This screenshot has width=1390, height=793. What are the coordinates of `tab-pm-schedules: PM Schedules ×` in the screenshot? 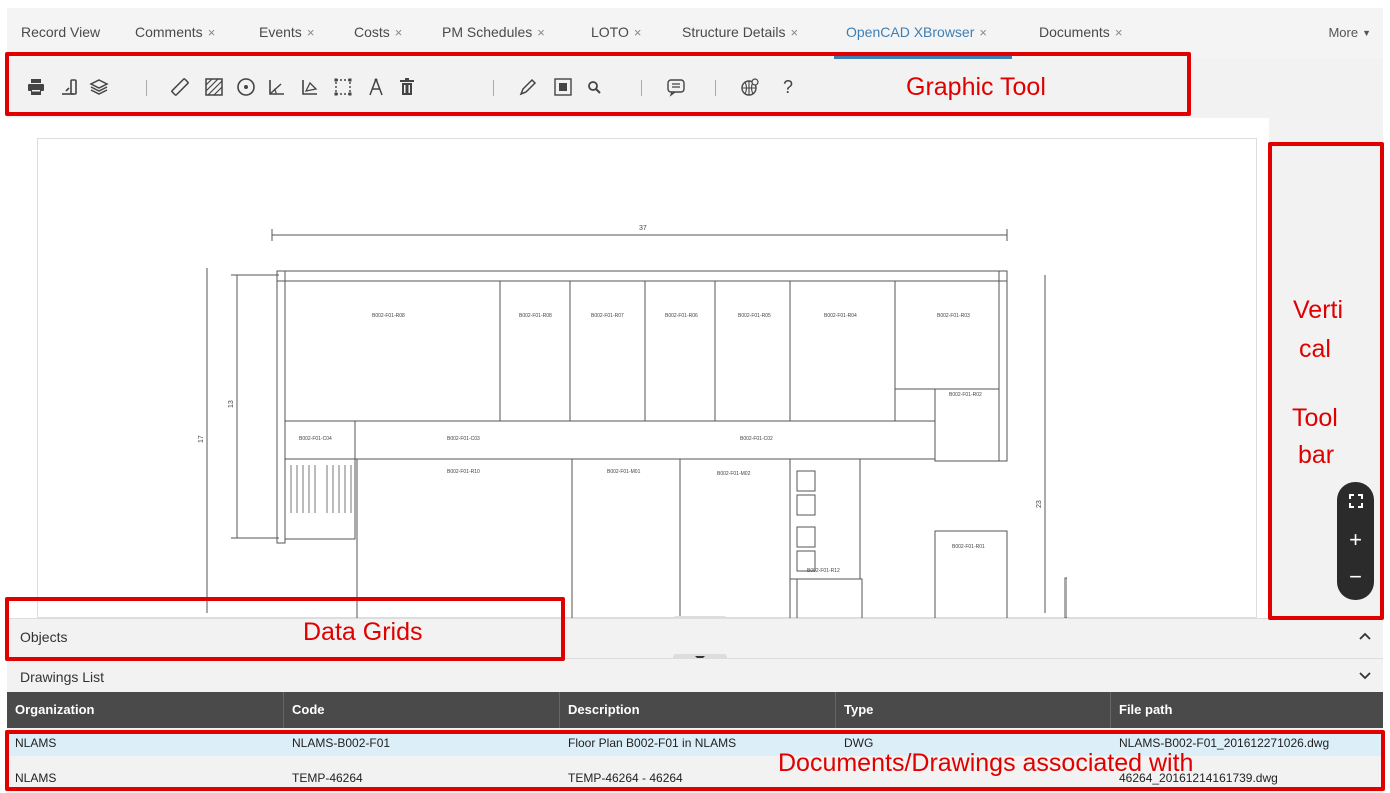 It's located at (493, 32).